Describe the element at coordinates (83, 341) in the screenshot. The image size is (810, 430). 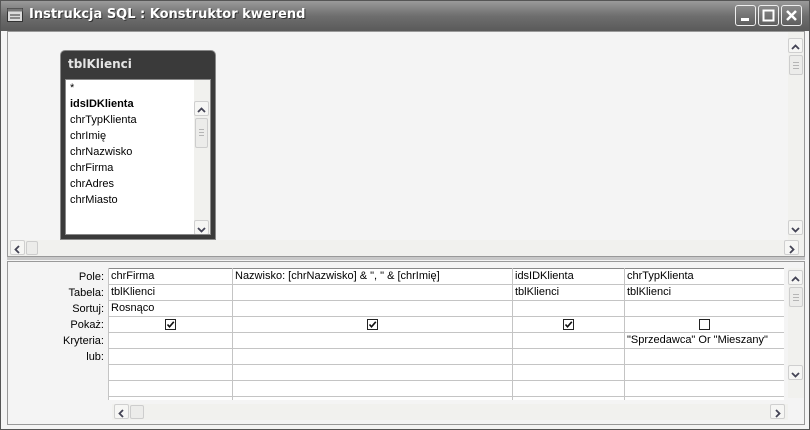
I see `row-label-kryteria: Kryteria:` at that location.